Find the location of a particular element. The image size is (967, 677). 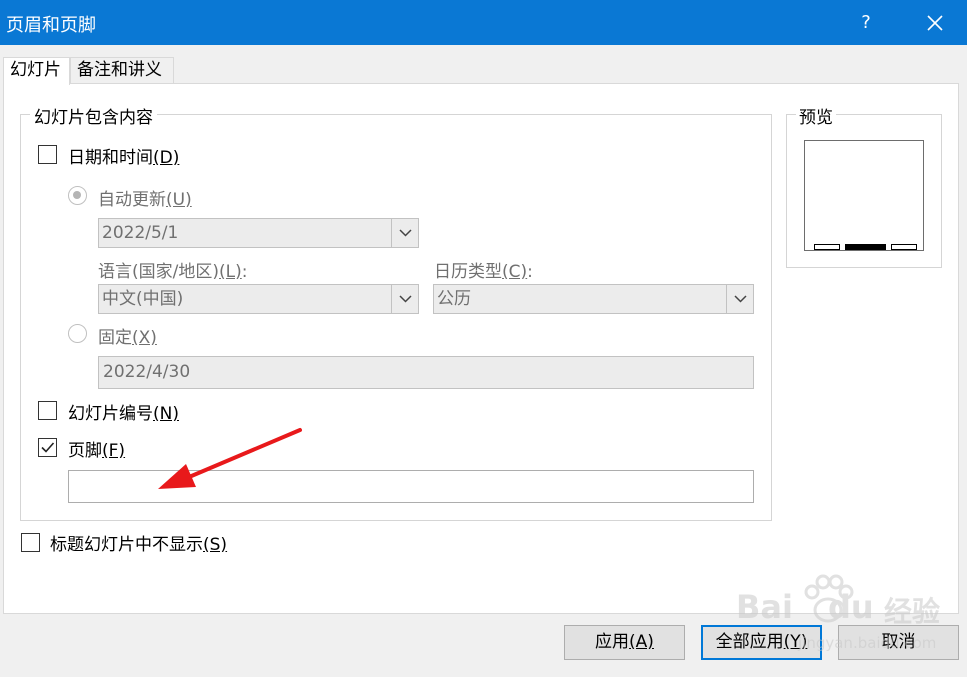

footer-label: 页脚(F) is located at coordinates (96, 448).